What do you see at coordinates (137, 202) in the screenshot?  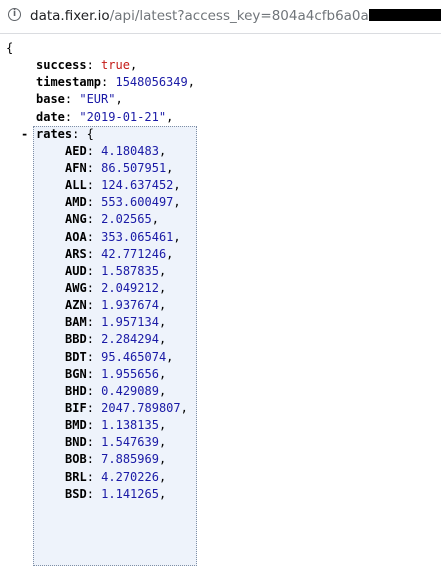 I see `rate-value: 553.600497` at bounding box center [137, 202].